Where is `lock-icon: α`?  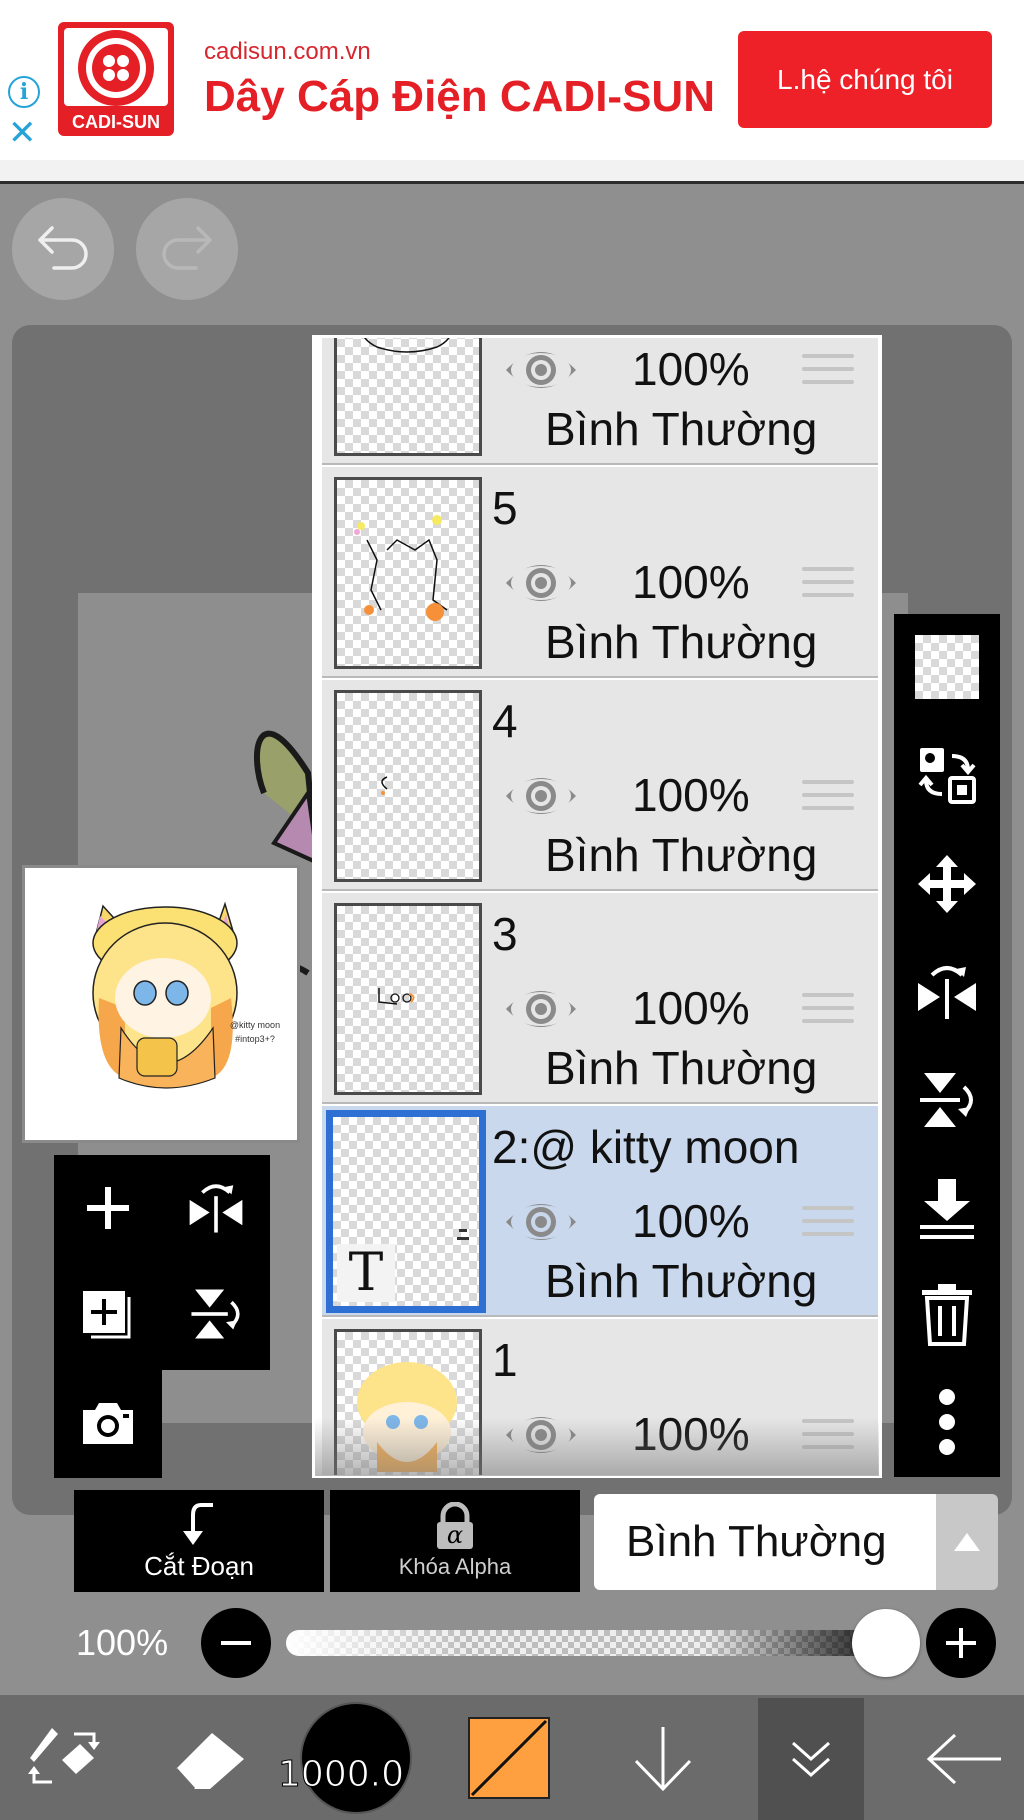
lock-icon: α is located at coordinates (455, 1526).